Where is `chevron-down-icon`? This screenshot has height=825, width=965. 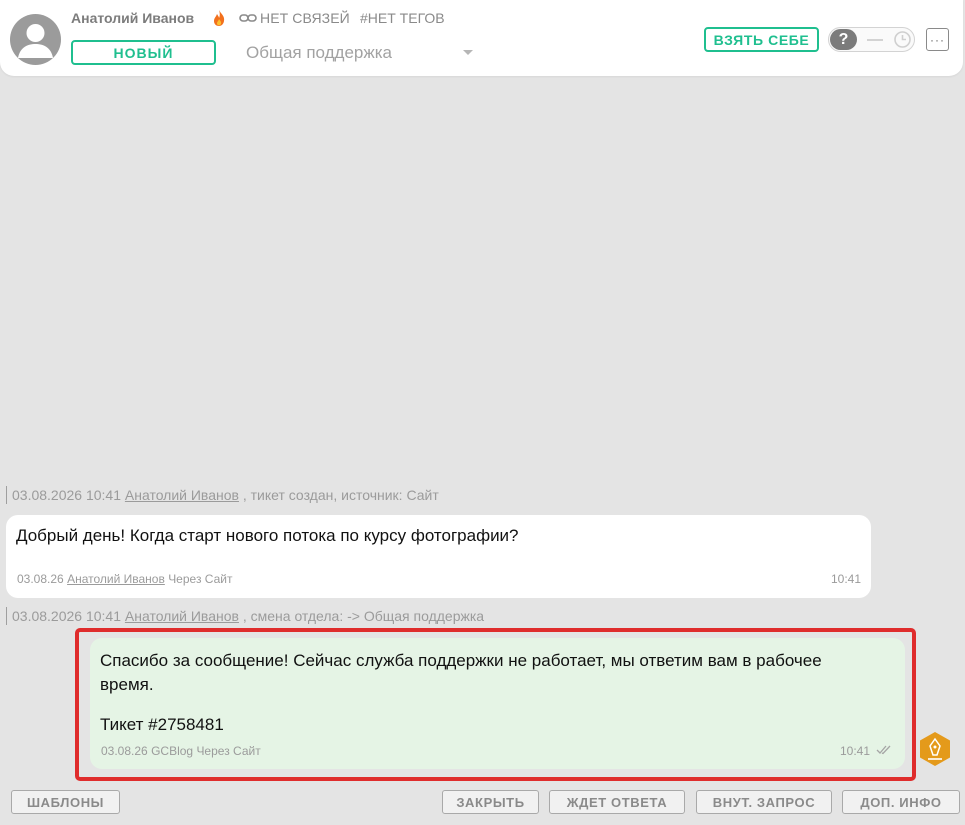
chevron-down-icon is located at coordinates (468, 52).